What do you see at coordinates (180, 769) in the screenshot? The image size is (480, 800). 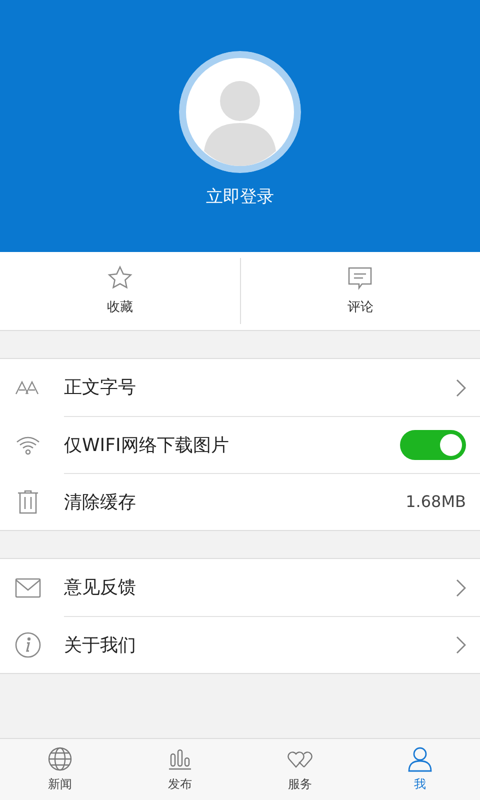 I see `nav-tab: 发布` at bounding box center [180, 769].